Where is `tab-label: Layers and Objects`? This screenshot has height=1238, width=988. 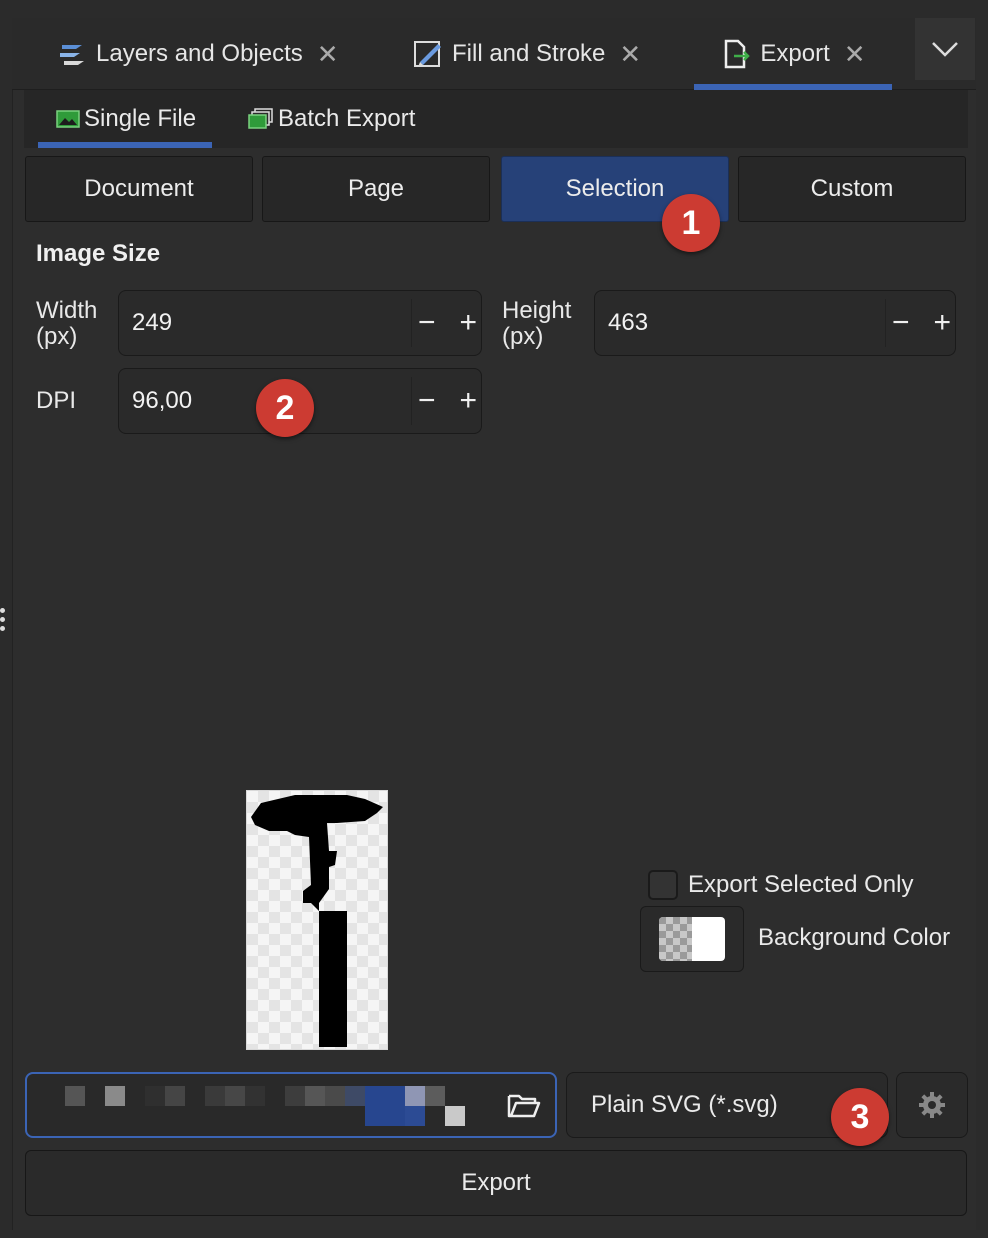 tab-label: Layers and Objects is located at coordinates (199, 53).